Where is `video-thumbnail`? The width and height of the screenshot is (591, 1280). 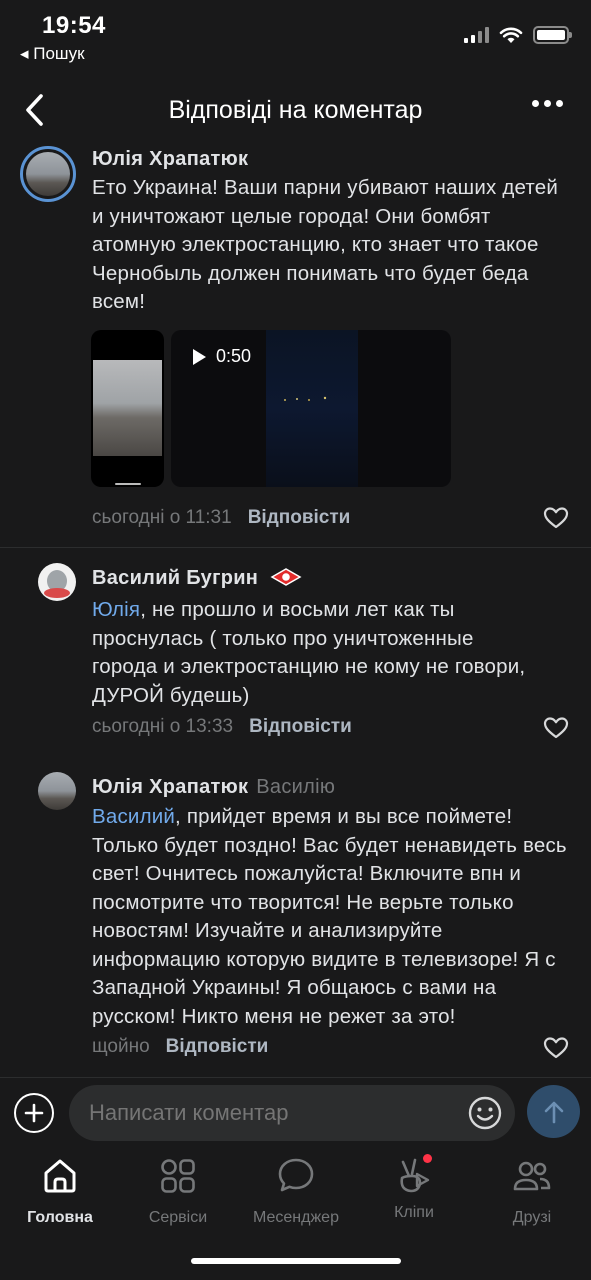
video-thumbnail is located at coordinates (312, 408).